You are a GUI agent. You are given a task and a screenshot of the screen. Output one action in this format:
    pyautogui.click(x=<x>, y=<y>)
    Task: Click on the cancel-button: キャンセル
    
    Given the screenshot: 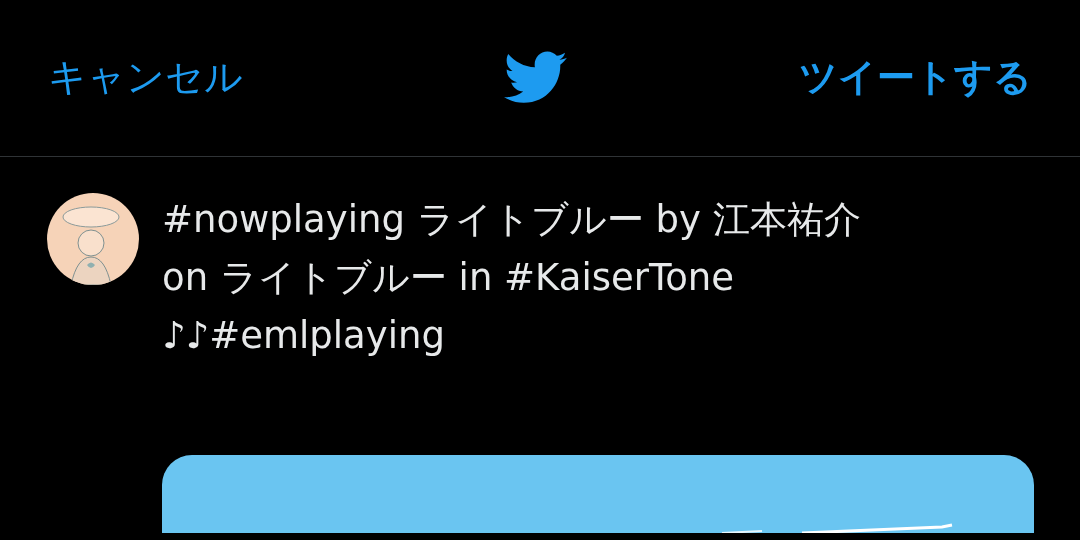 What is the action you would take?
    pyautogui.click(x=145, y=77)
    